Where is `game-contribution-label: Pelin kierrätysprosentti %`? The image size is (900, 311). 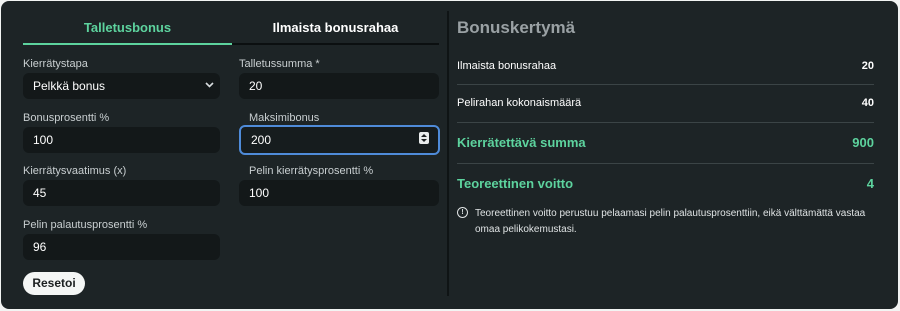 game-contribution-label: Pelin kierrätysprosentti % is located at coordinates (311, 171).